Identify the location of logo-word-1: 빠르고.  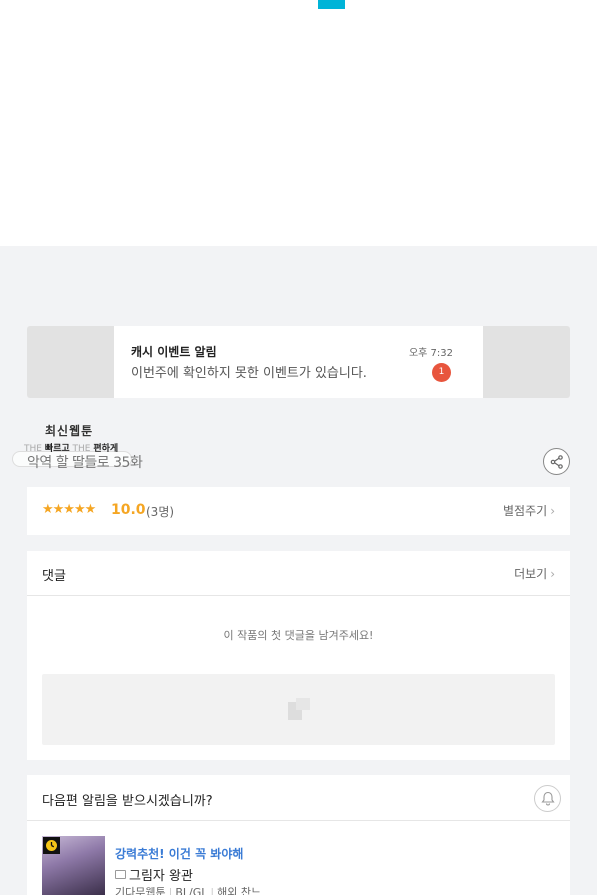
(57, 449).